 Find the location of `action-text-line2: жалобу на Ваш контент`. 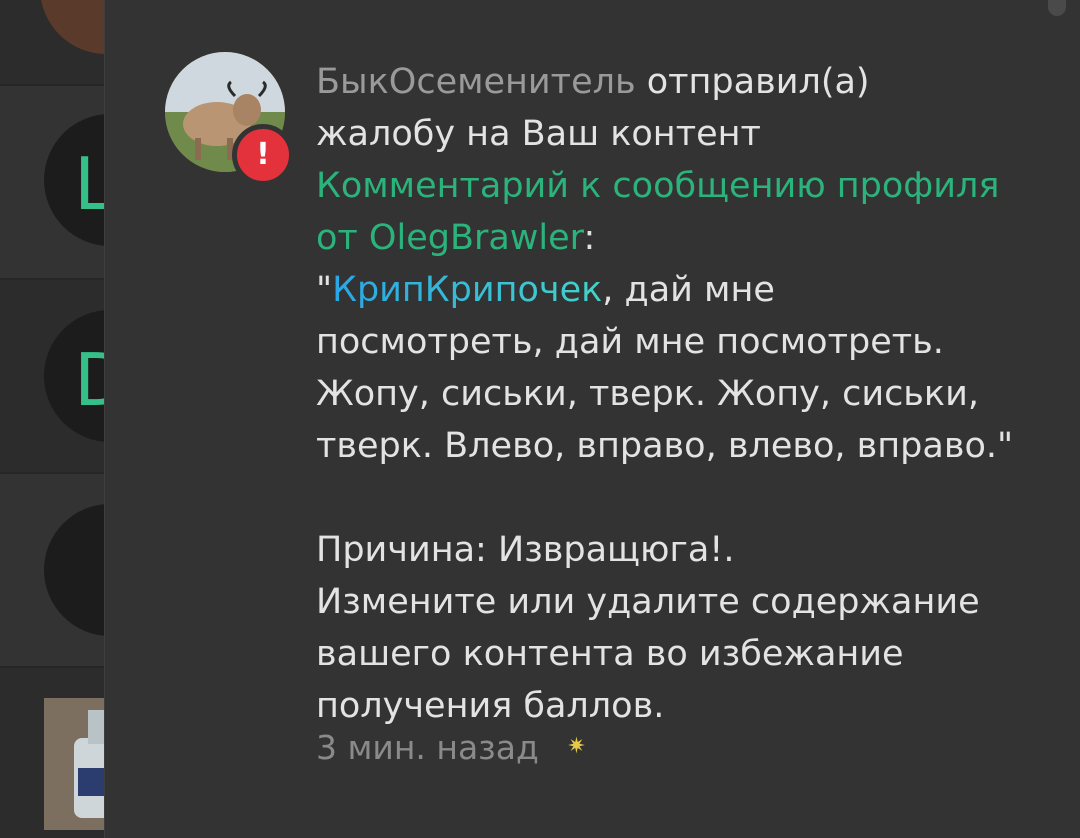

action-text-line2: жалобу на Ваш контент is located at coordinates (538, 134).